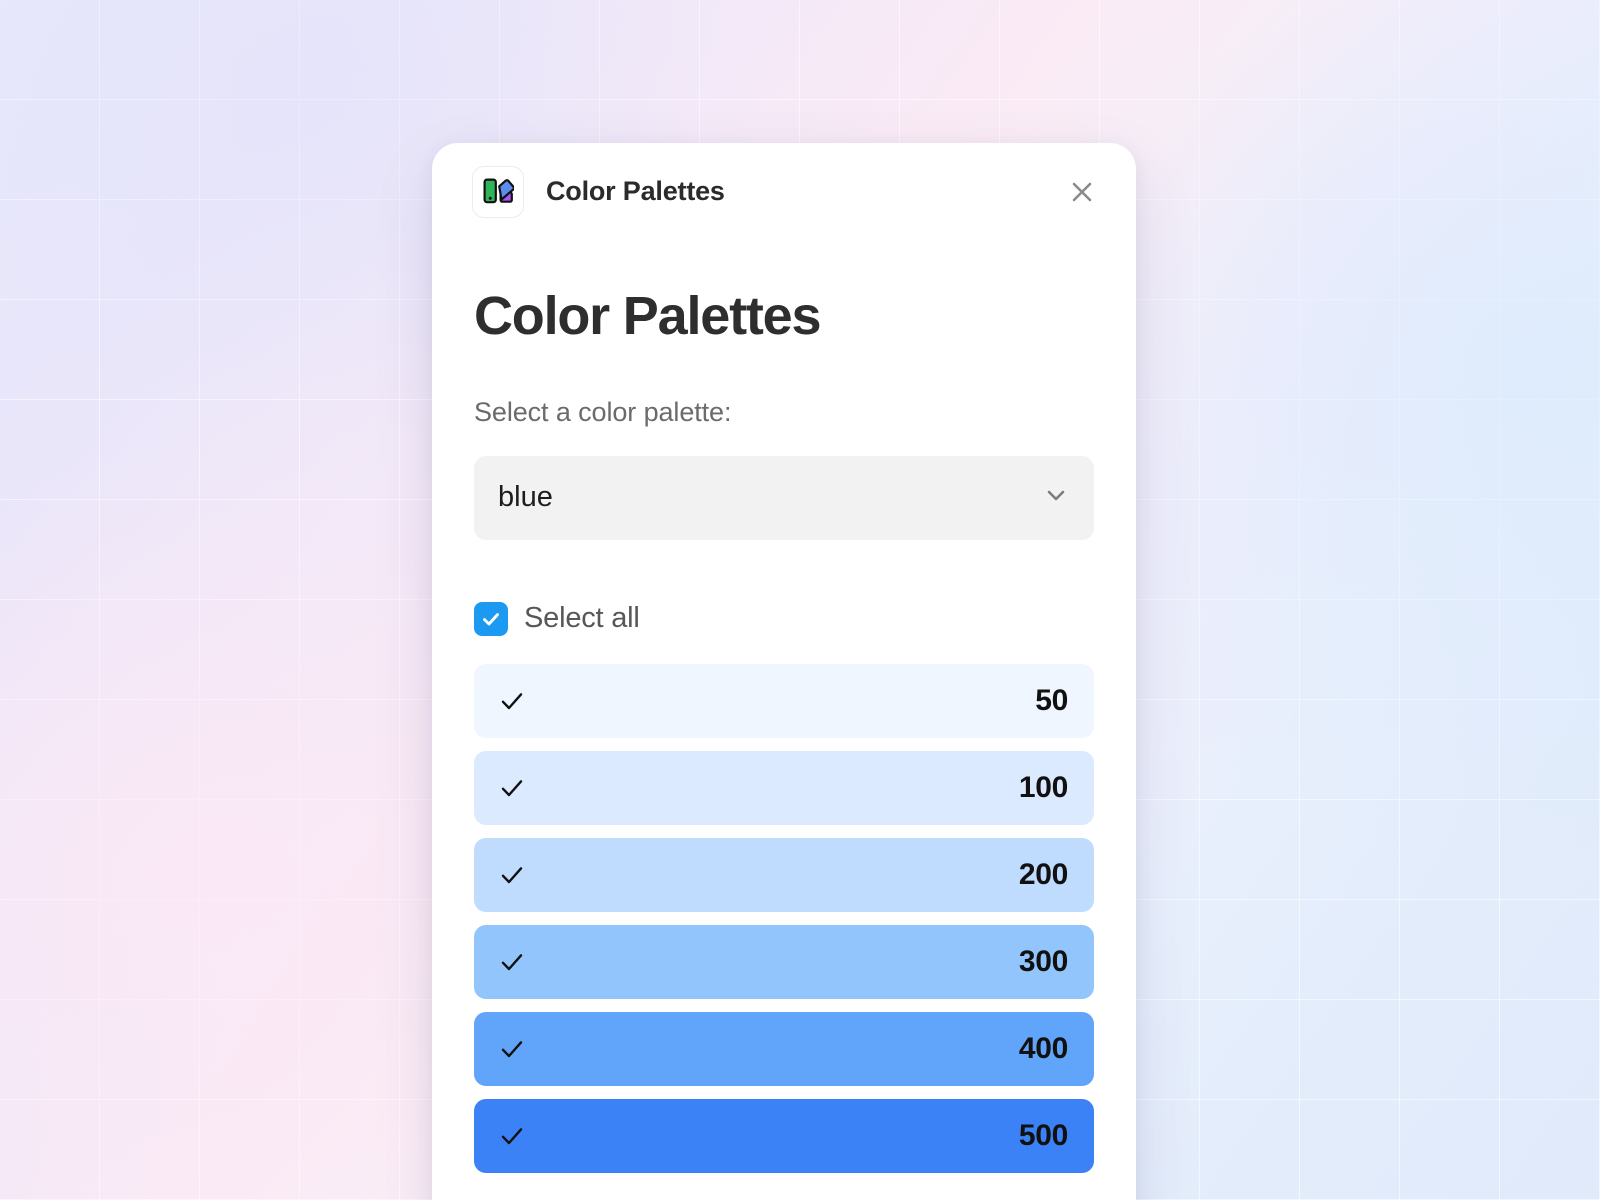  Describe the element at coordinates (784, 961) in the screenshot. I see `swatch-row: 300` at that location.